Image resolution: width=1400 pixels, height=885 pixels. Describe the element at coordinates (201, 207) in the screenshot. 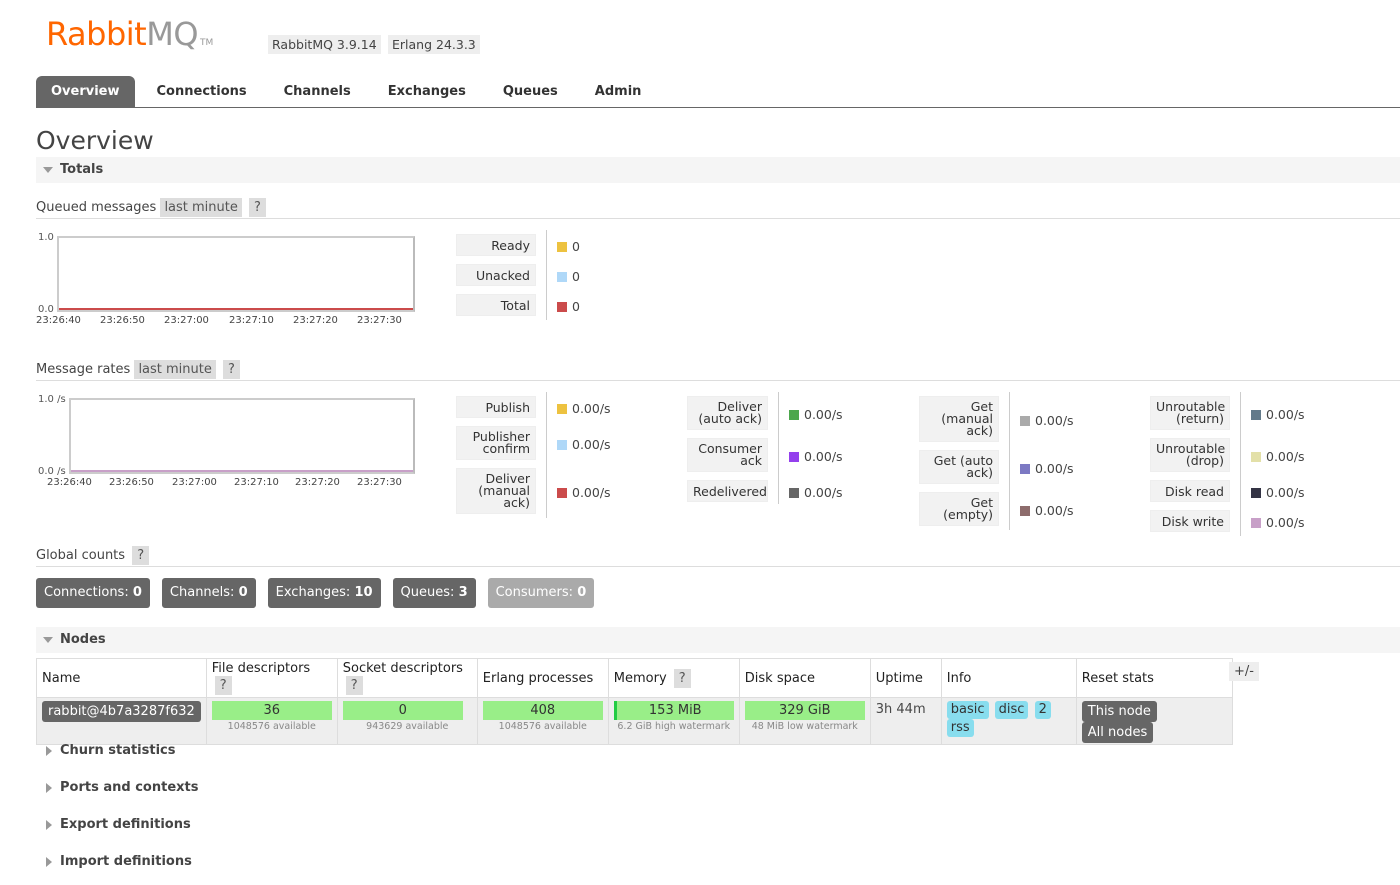

I see `queued-period-selector: last minute` at that location.